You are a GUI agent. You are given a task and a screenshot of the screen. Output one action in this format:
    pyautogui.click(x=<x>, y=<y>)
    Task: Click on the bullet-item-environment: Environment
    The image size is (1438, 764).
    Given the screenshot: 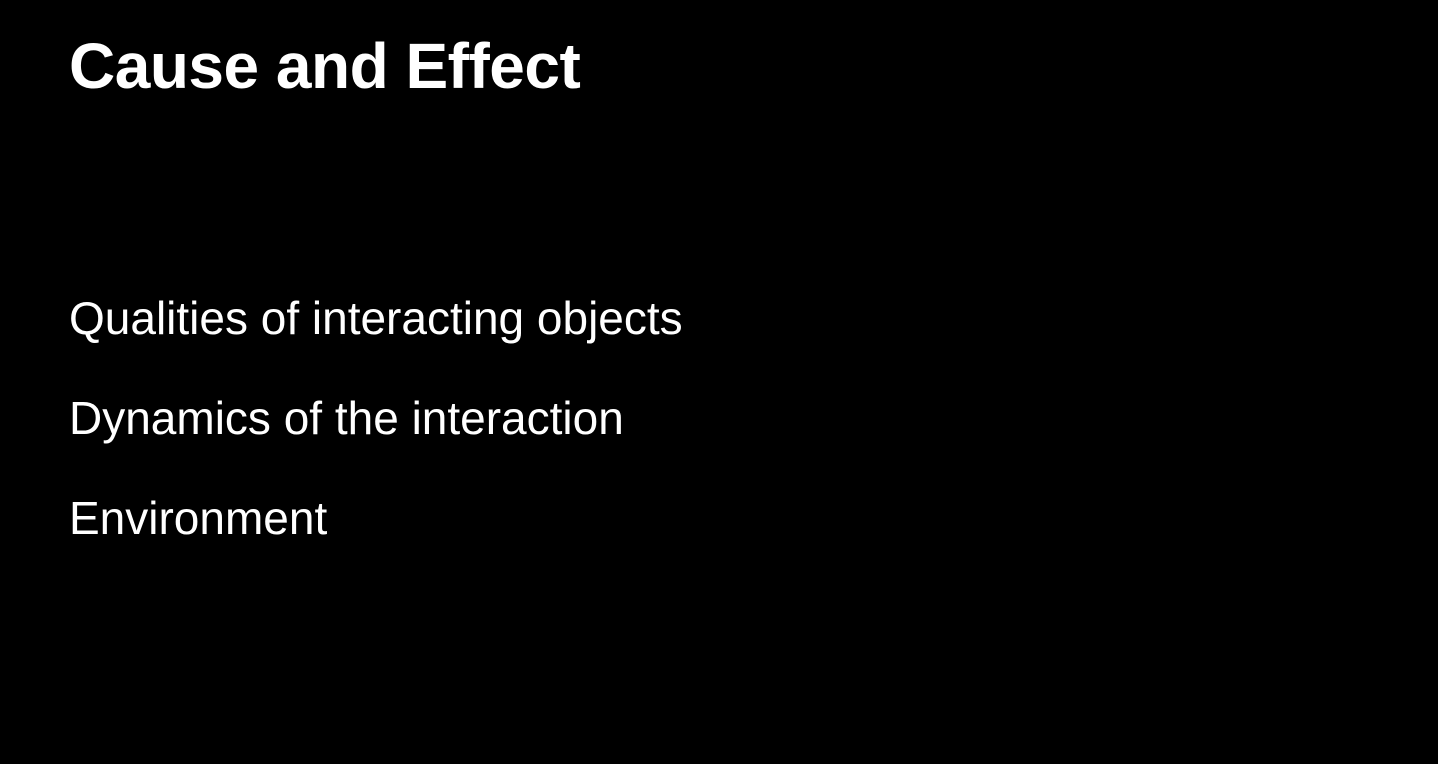 What is the action you would take?
    pyautogui.click(x=198, y=518)
    